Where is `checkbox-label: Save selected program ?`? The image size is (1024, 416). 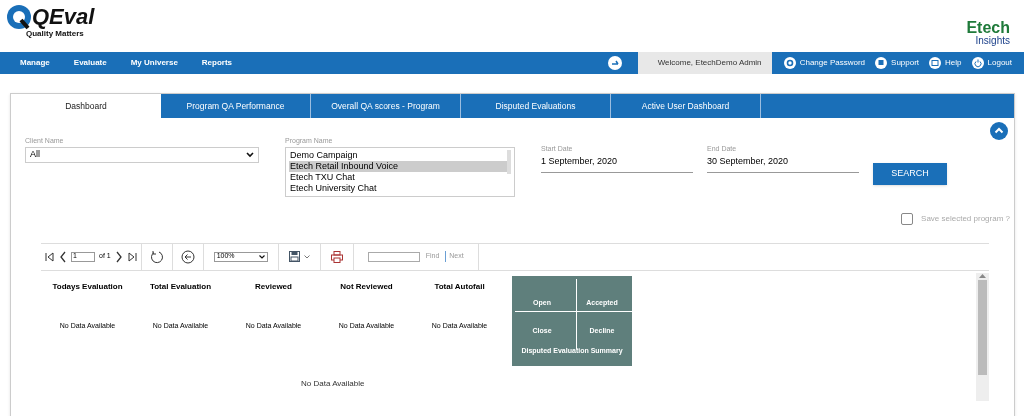
checkbox-label: Save selected program ? is located at coordinates (965, 218).